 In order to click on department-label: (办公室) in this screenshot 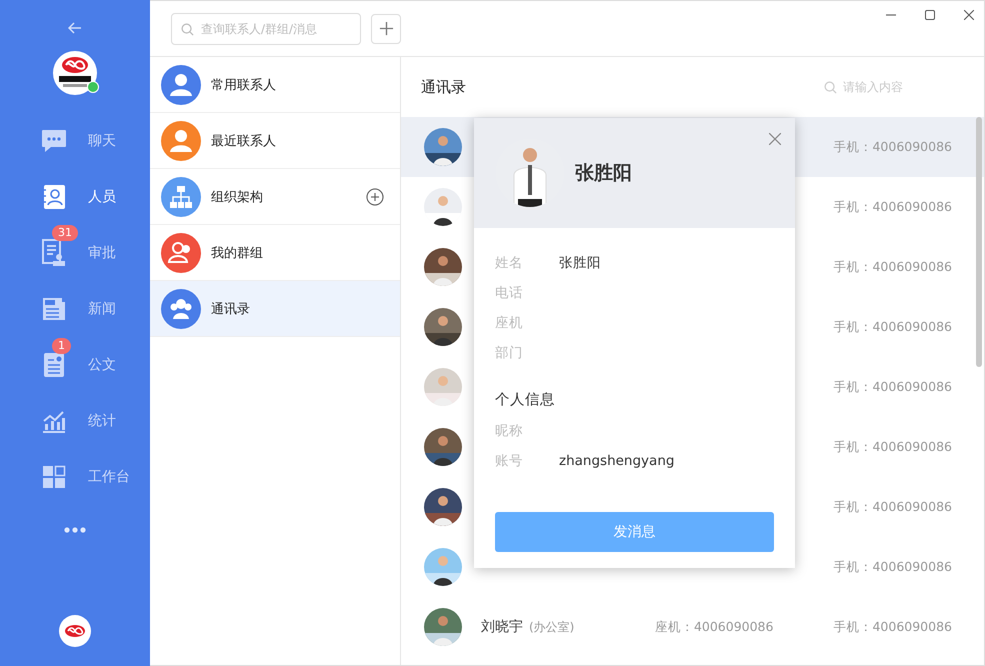, I will do `click(551, 627)`.